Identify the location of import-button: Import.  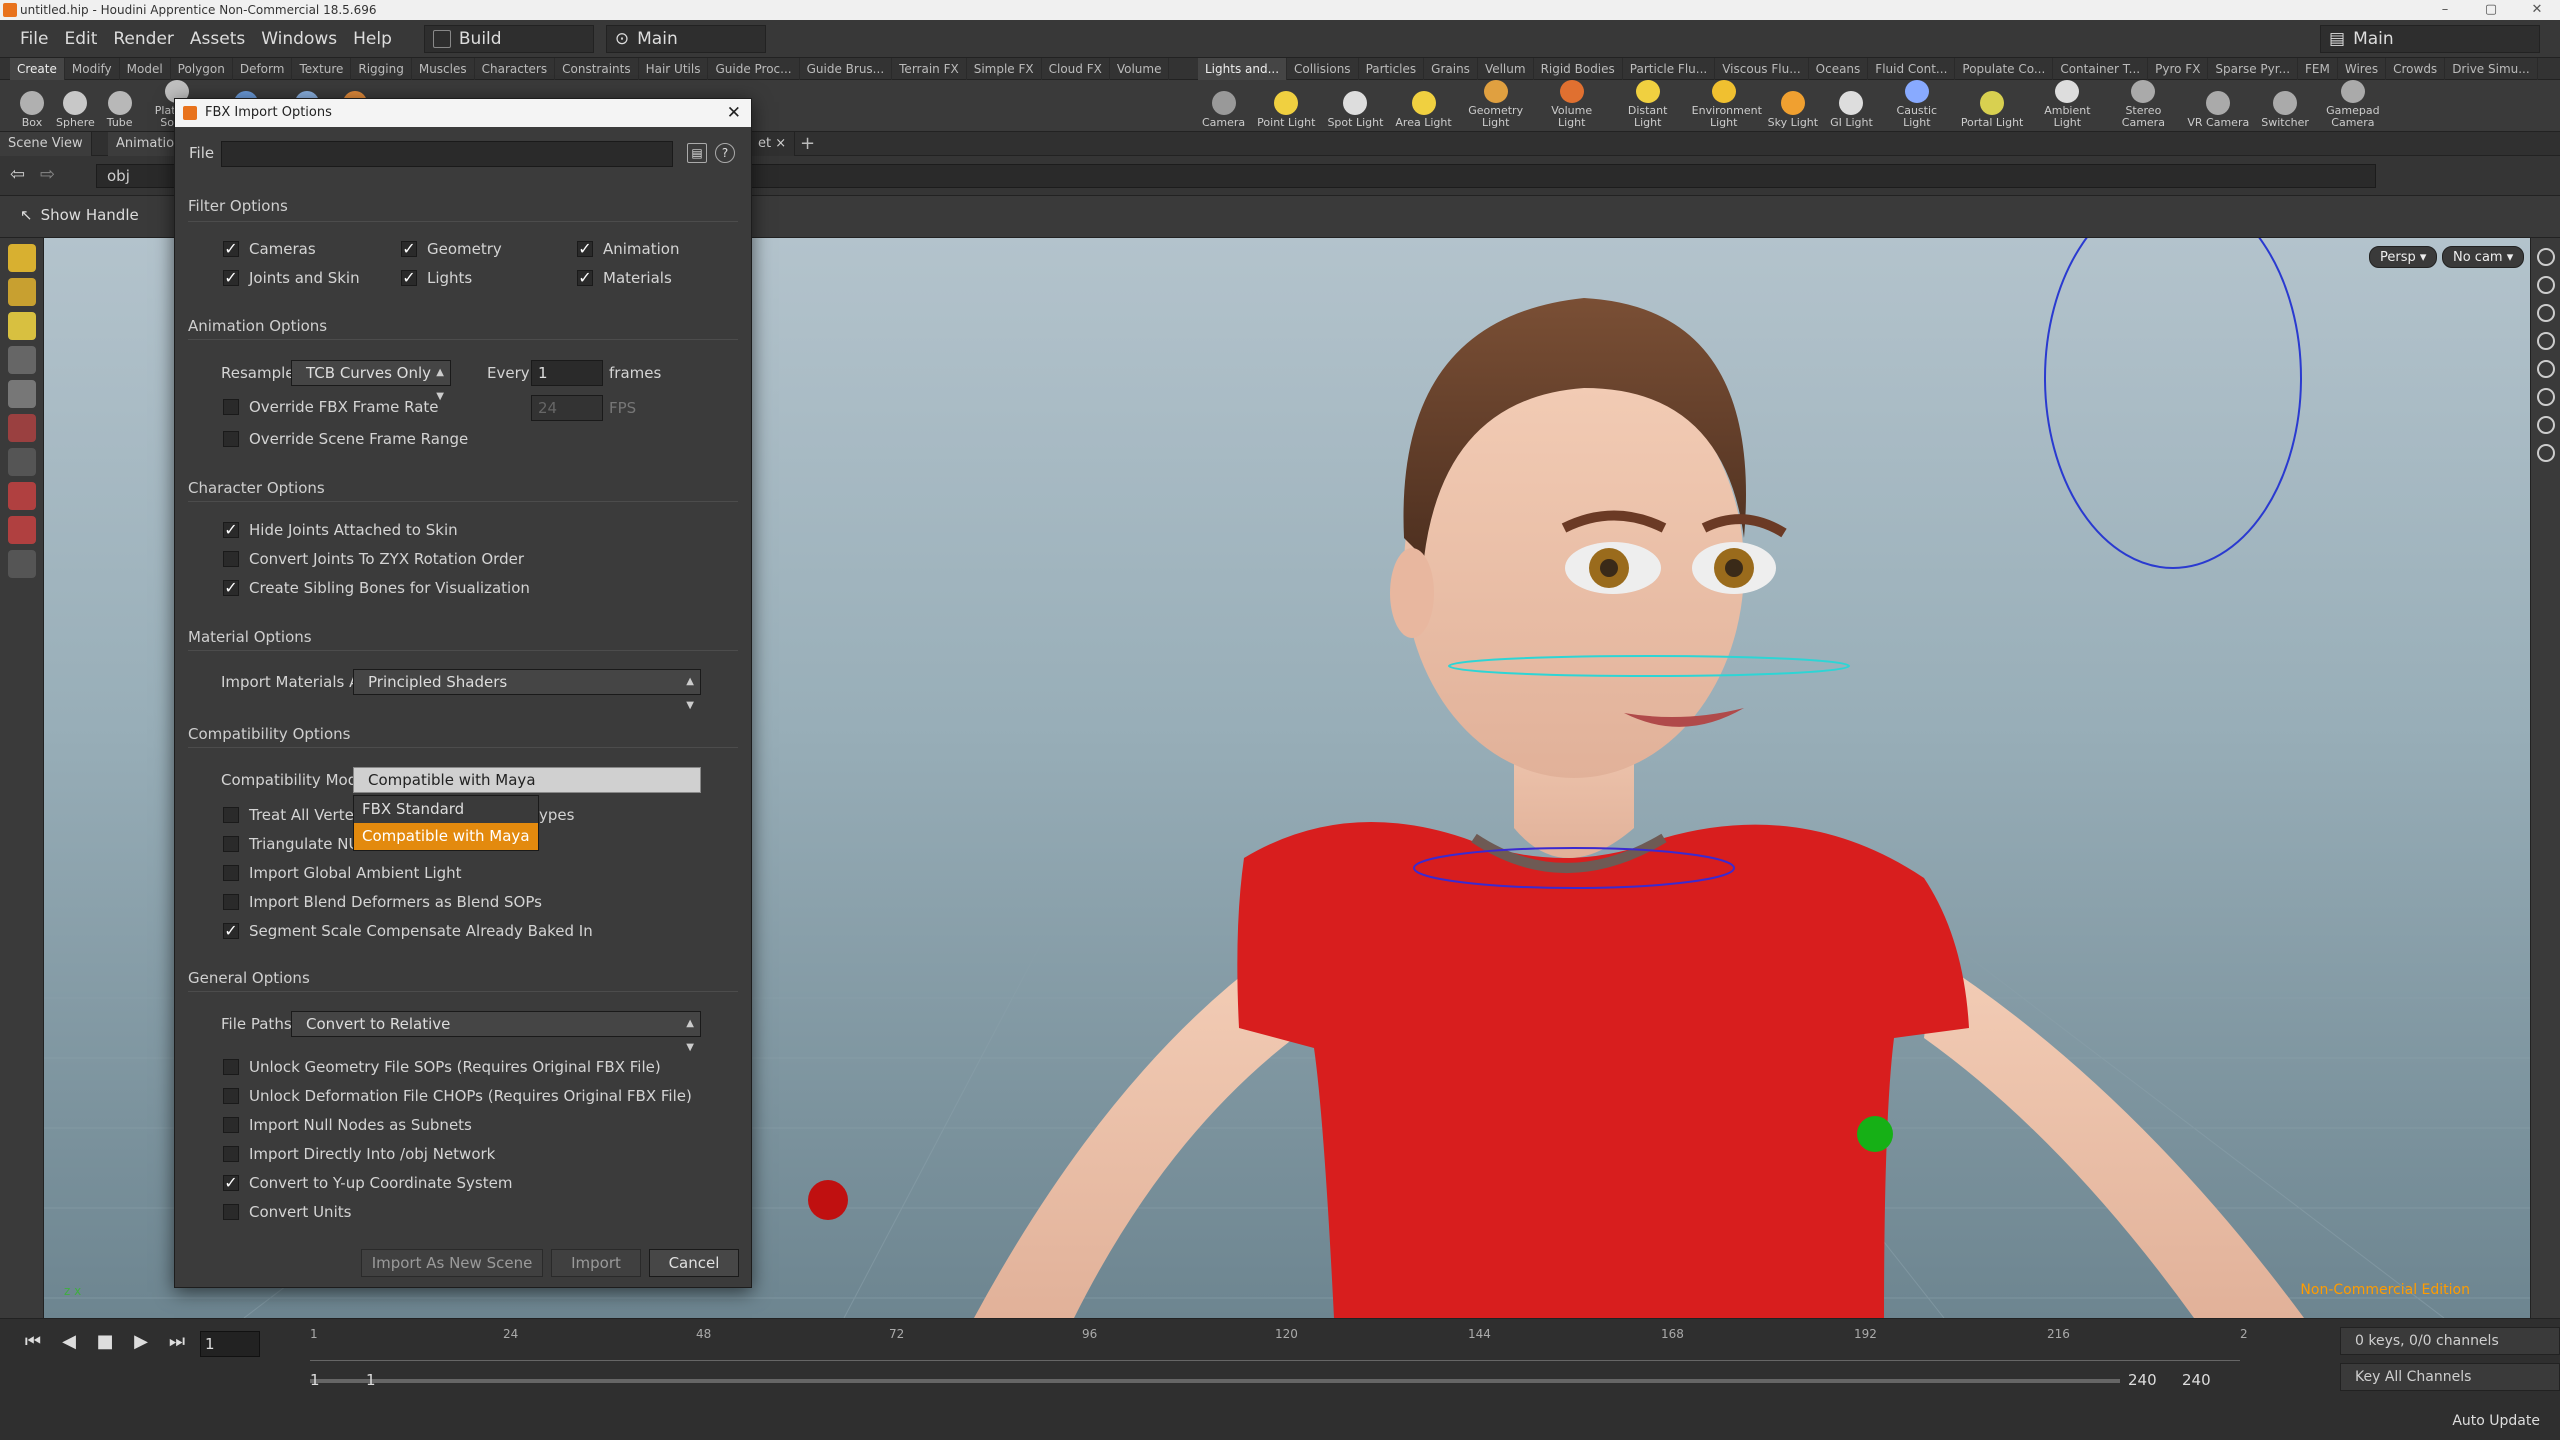
(596, 1263).